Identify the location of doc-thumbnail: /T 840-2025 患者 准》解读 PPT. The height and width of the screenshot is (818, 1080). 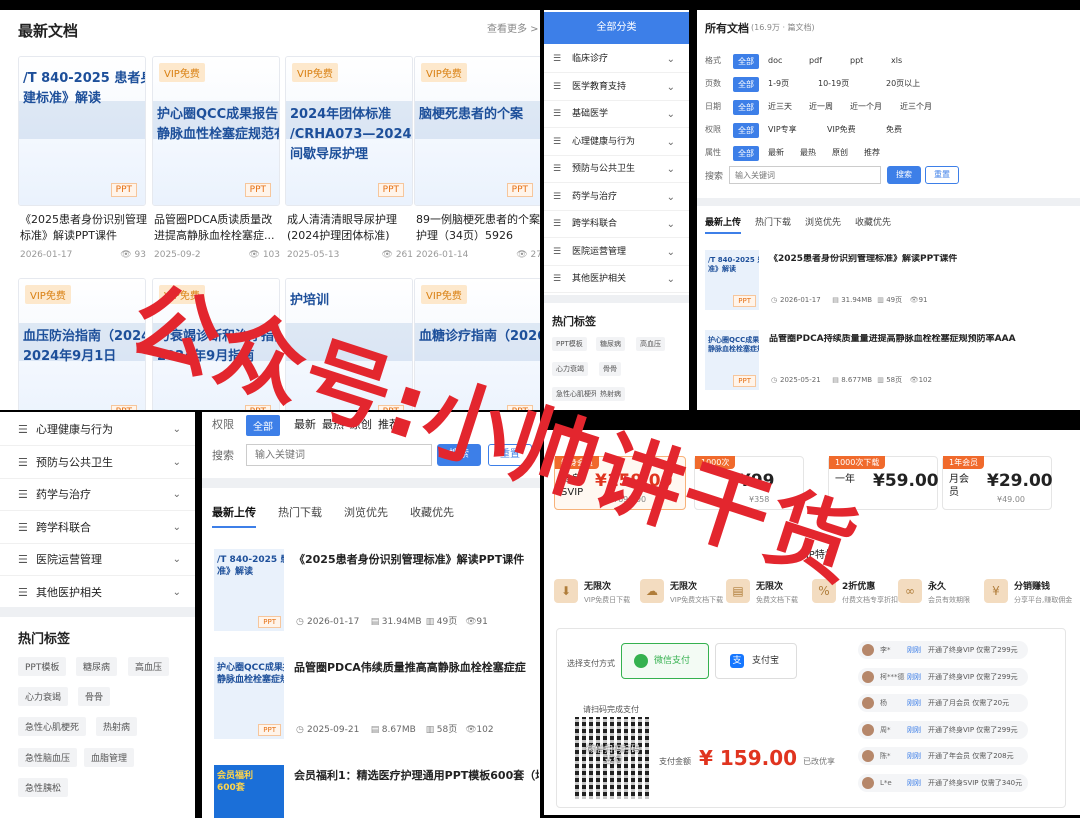
(732, 280).